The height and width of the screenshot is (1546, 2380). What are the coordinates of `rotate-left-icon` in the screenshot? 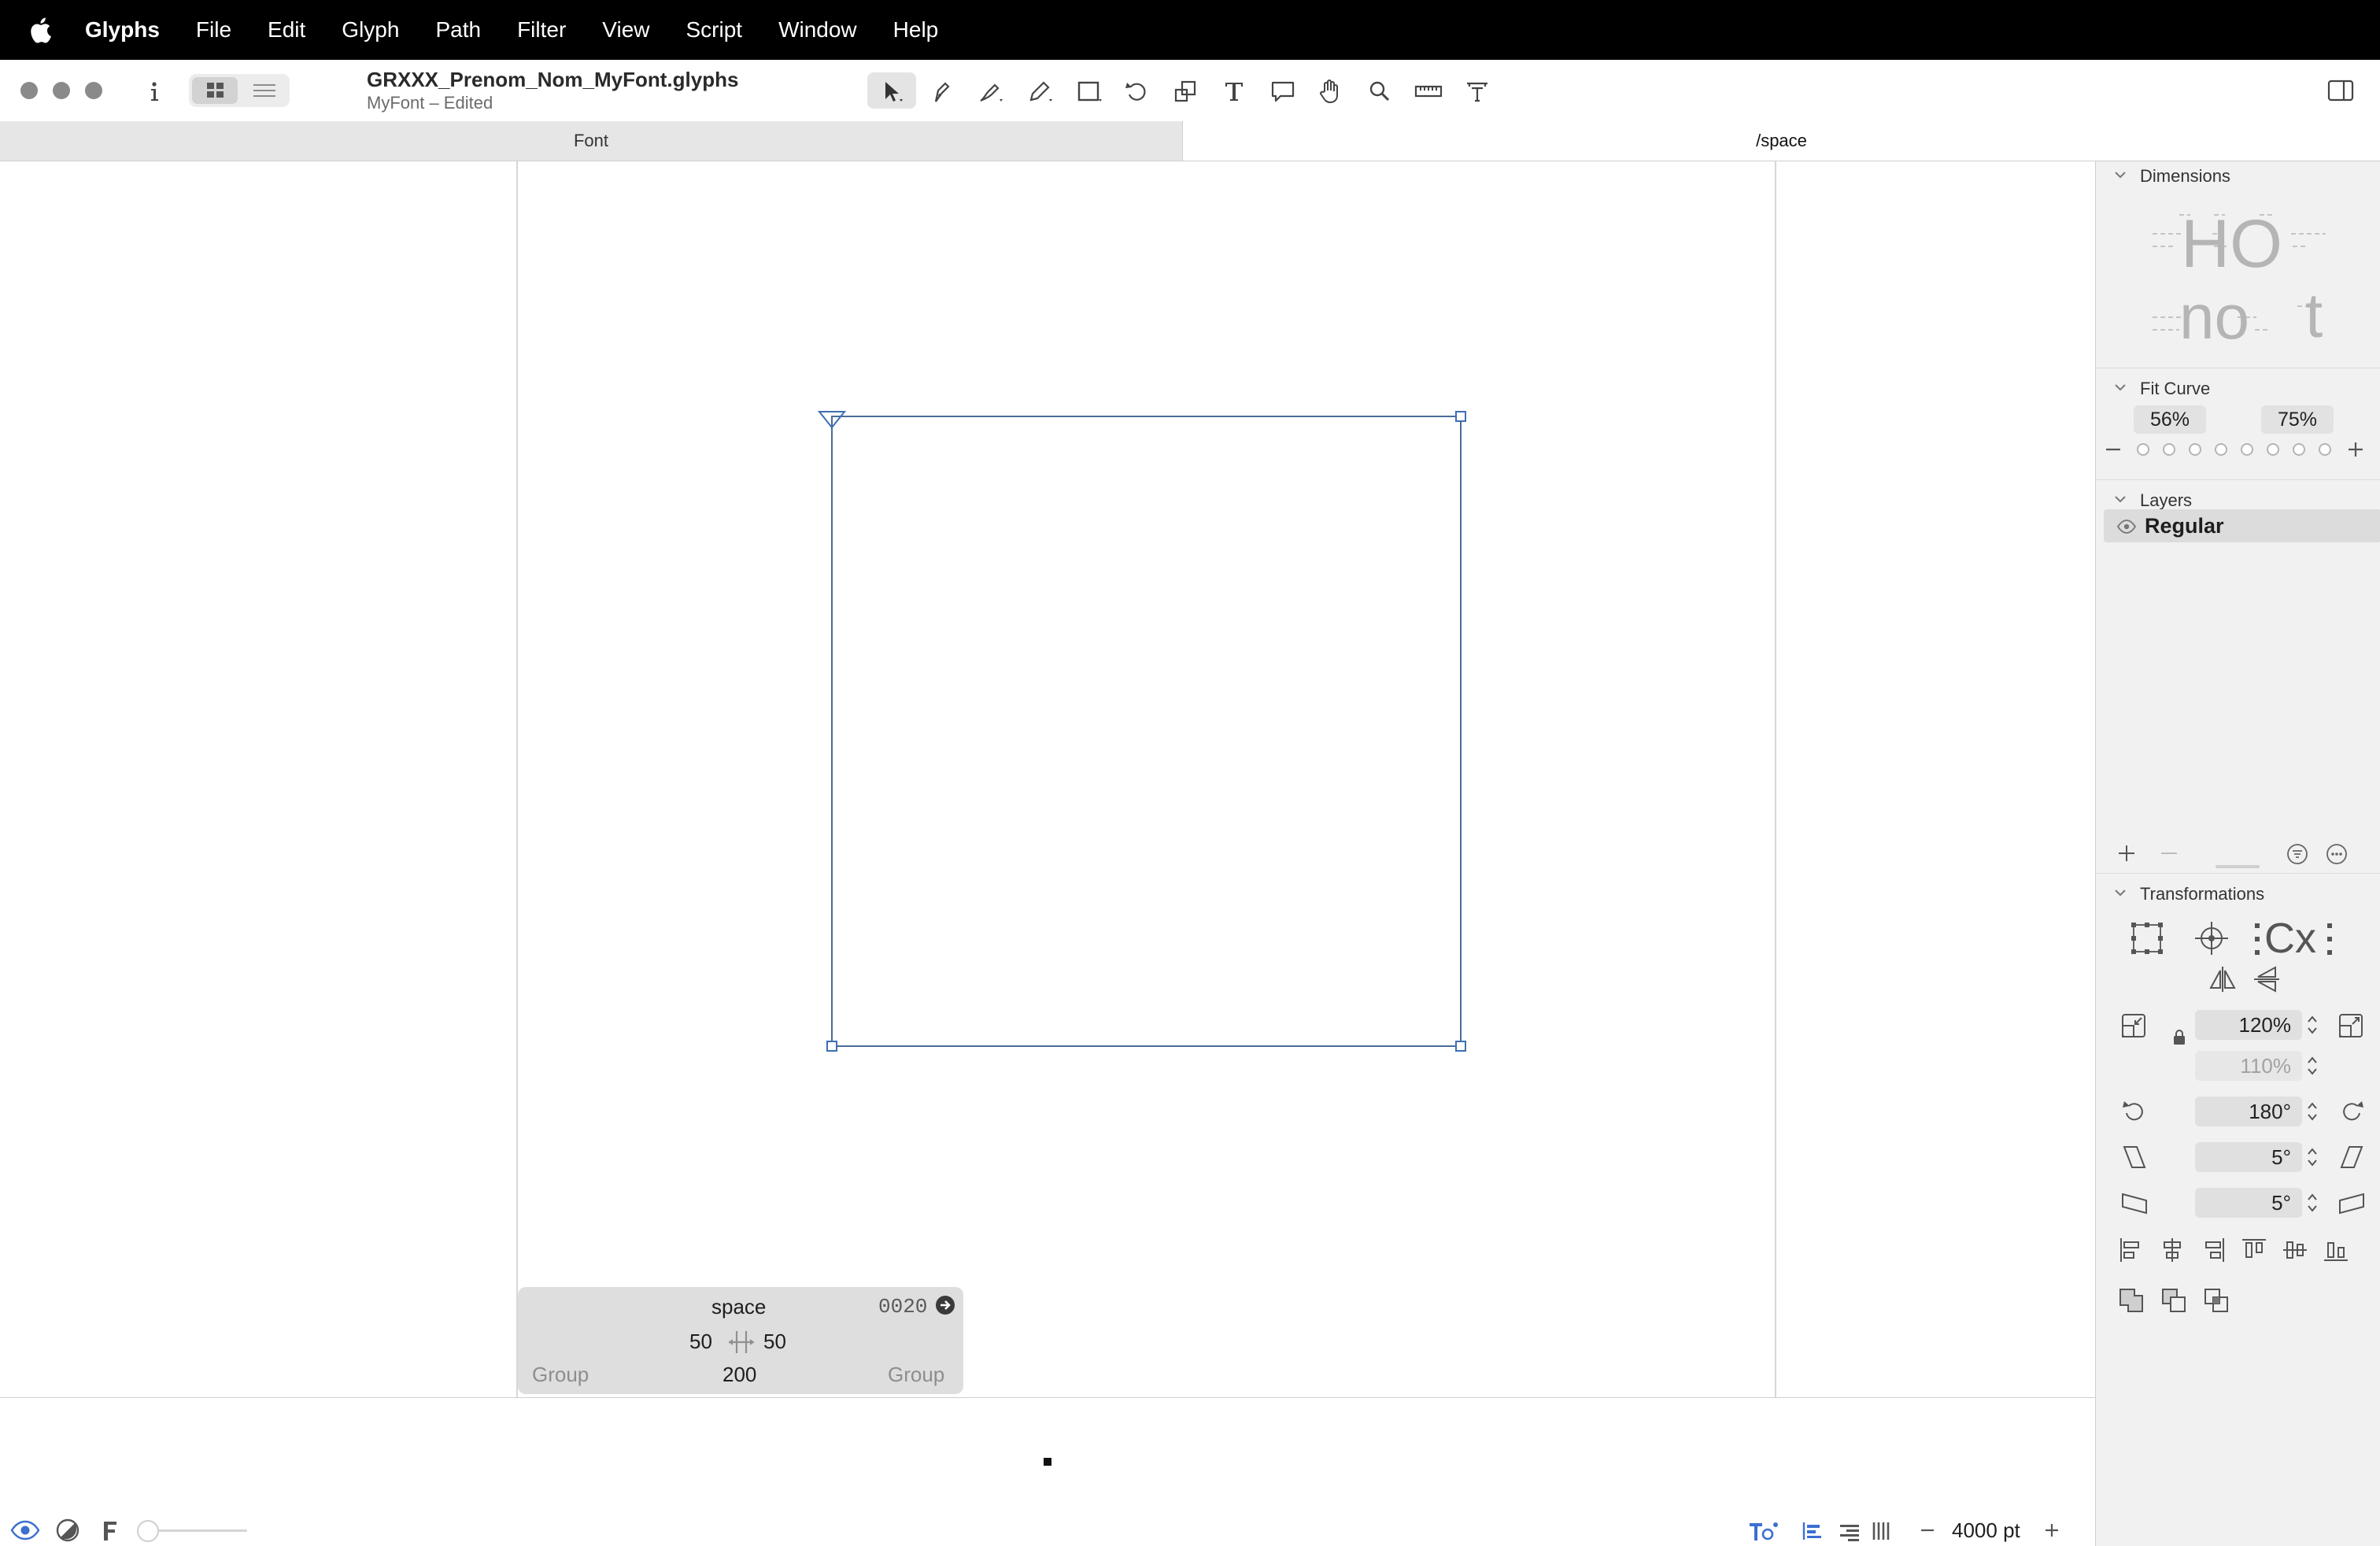 It's located at (2134, 1111).